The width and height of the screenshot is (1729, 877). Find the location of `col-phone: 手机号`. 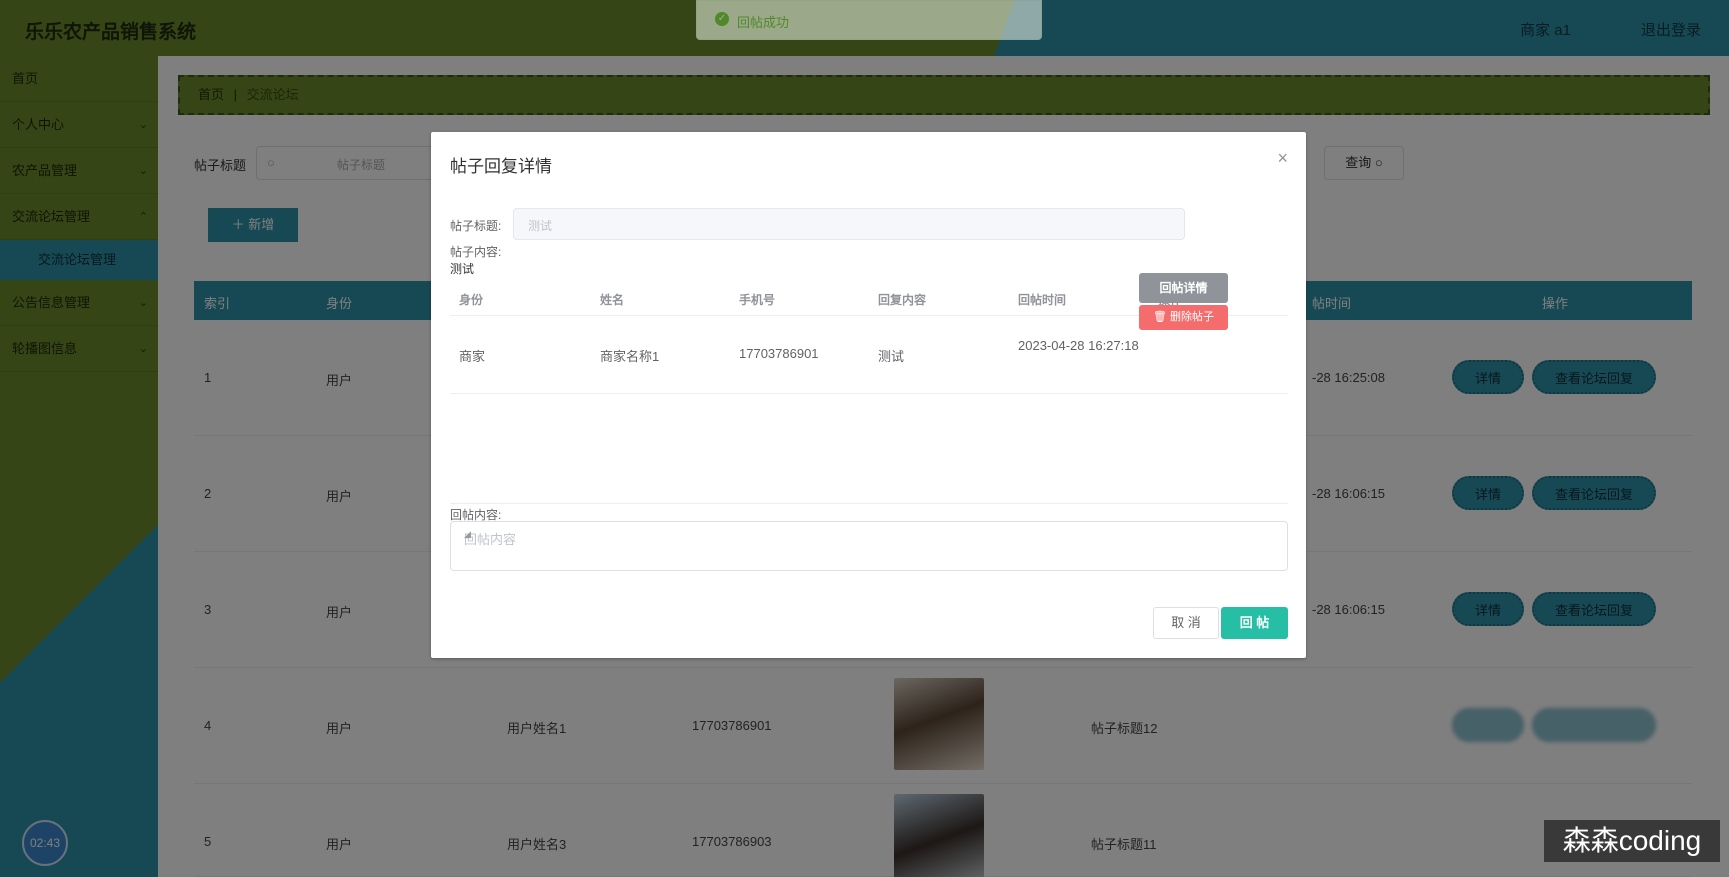

col-phone: 手机号 is located at coordinates (757, 300).